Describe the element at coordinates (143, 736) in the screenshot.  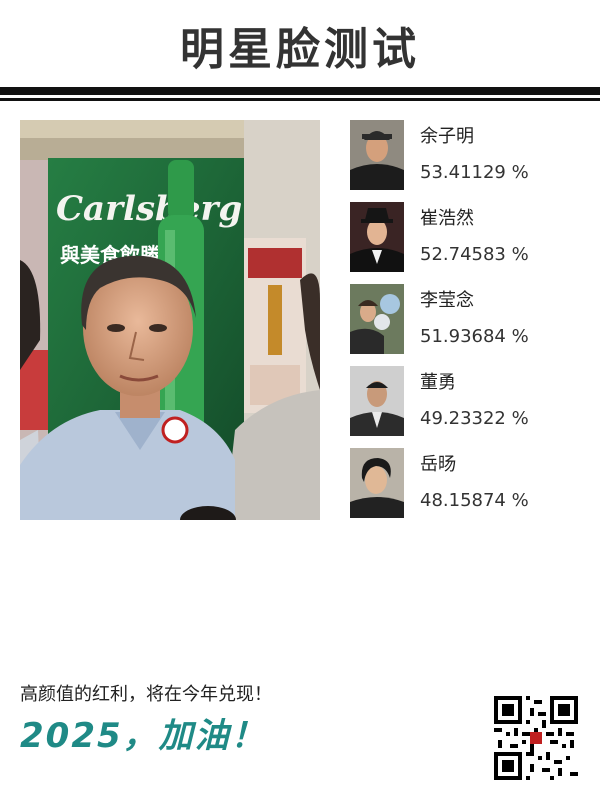
I see `bottom-slogan: 2025，加油！` at that location.